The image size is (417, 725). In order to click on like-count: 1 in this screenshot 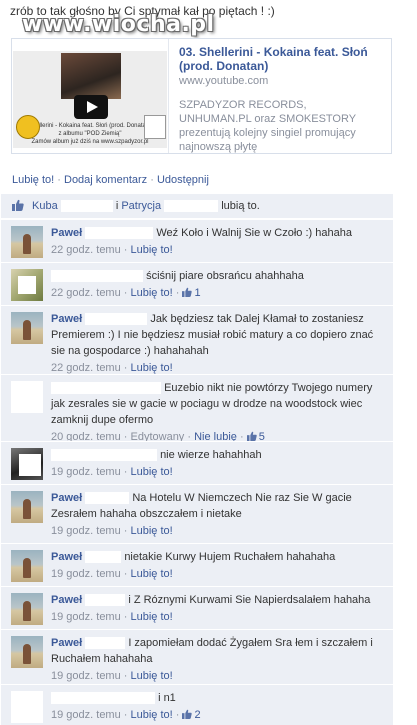, I will do `click(197, 293)`.